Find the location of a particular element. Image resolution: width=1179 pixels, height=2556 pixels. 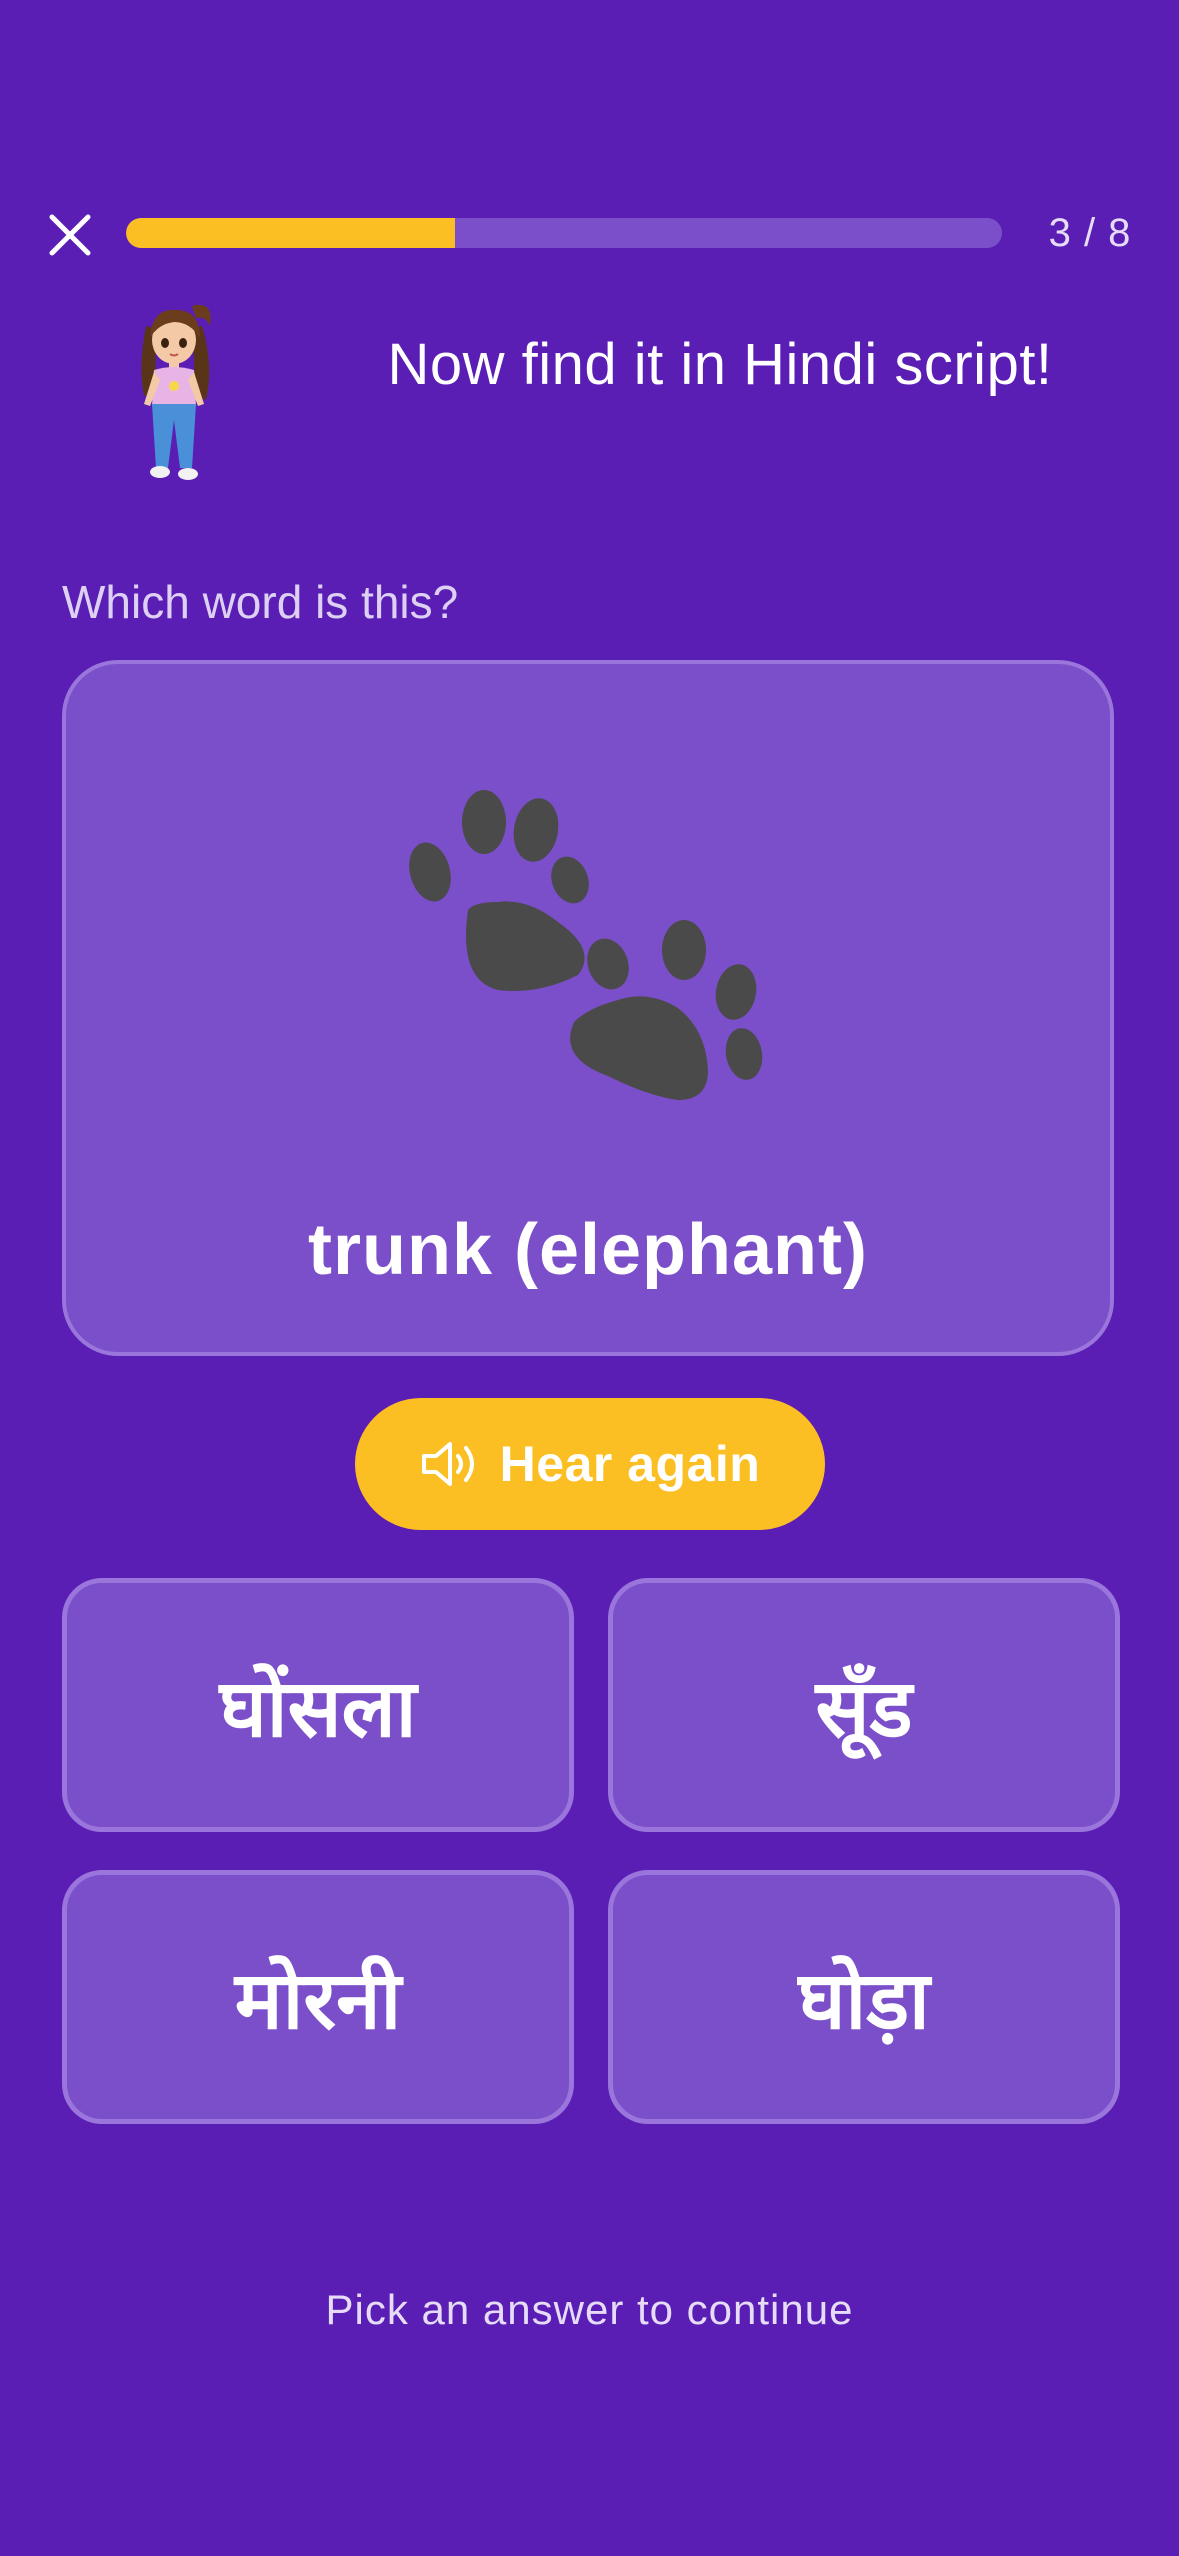

speaker-icon is located at coordinates (447, 1464).